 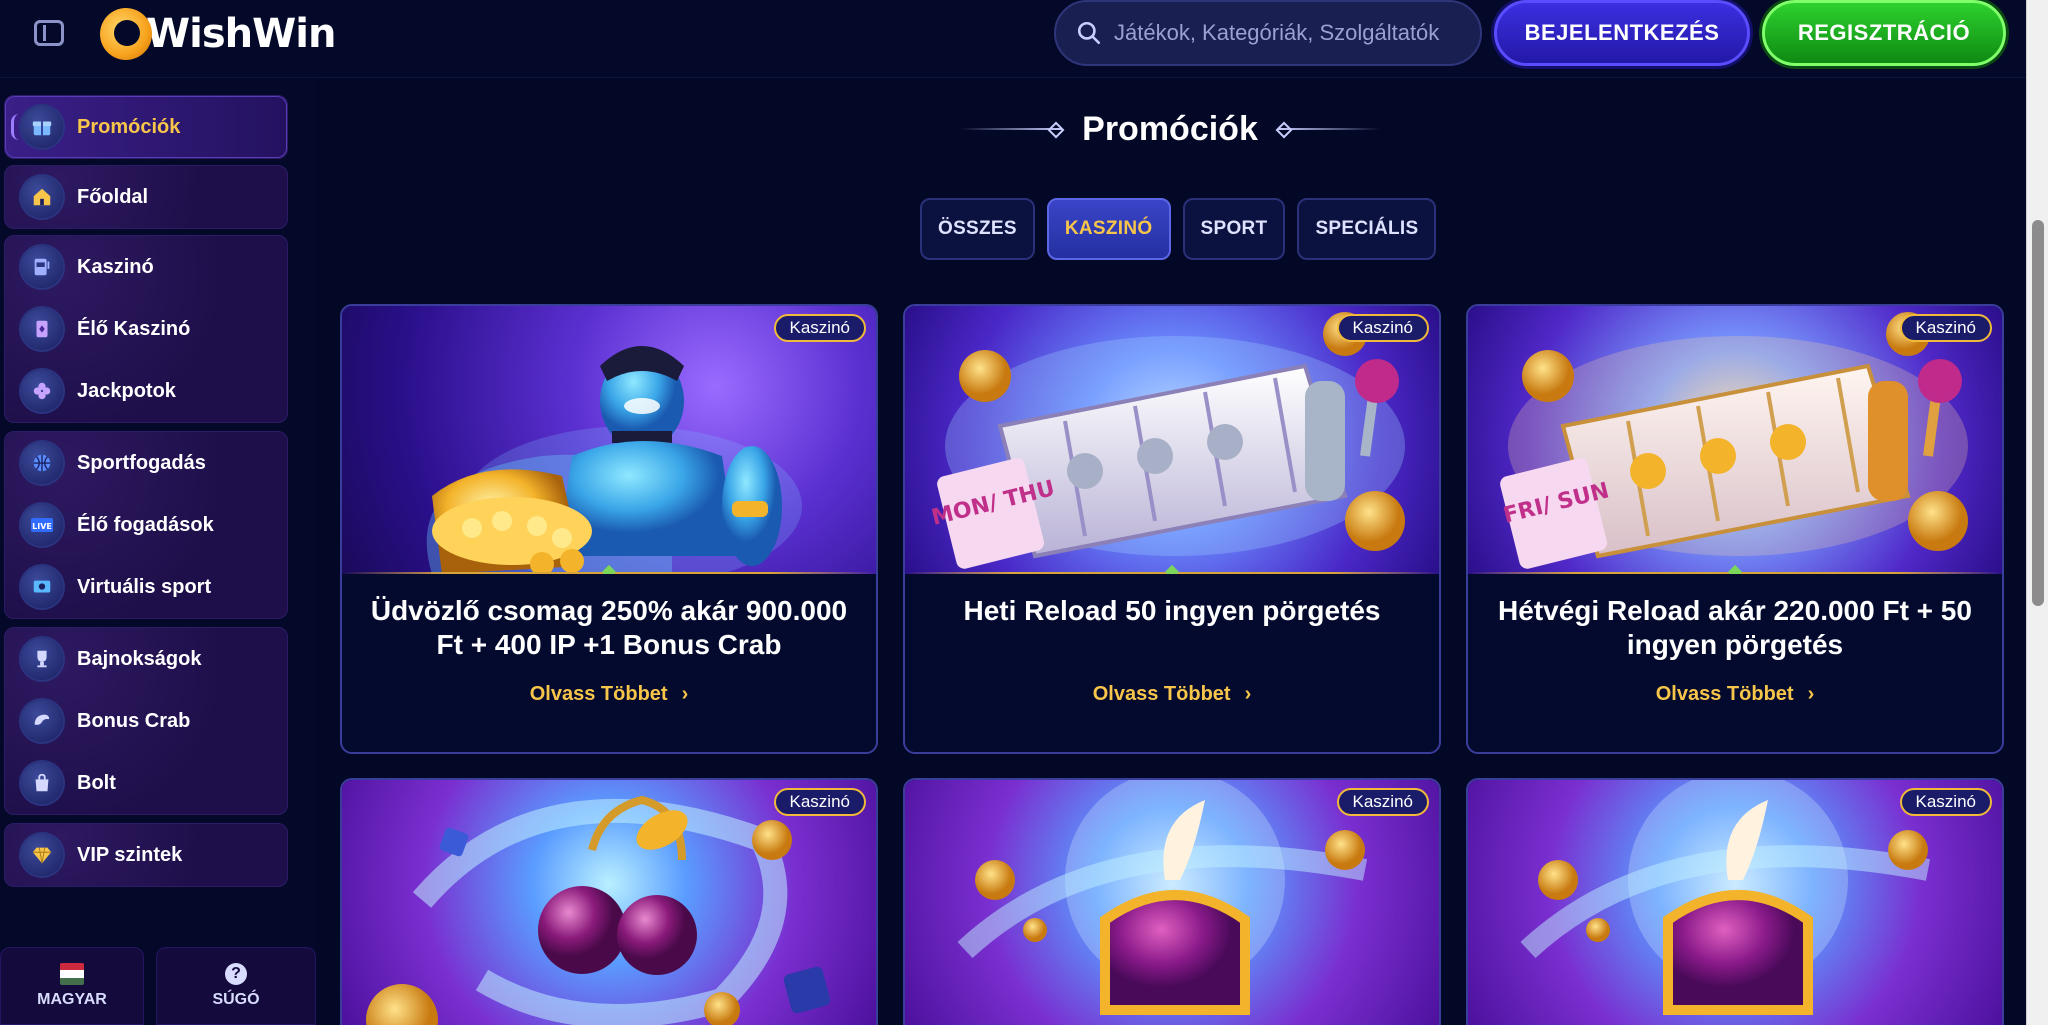 I want to click on genie-illustration, so click(x=614, y=460).